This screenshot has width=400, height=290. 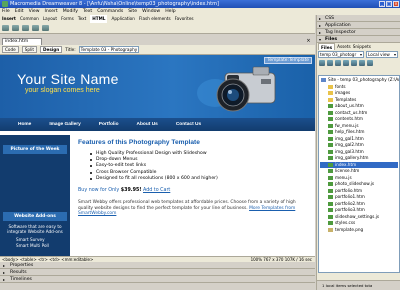 What do you see at coordinates (308, 41) in the screenshot?
I see `close-document-icon: ×` at bounding box center [308, 41].